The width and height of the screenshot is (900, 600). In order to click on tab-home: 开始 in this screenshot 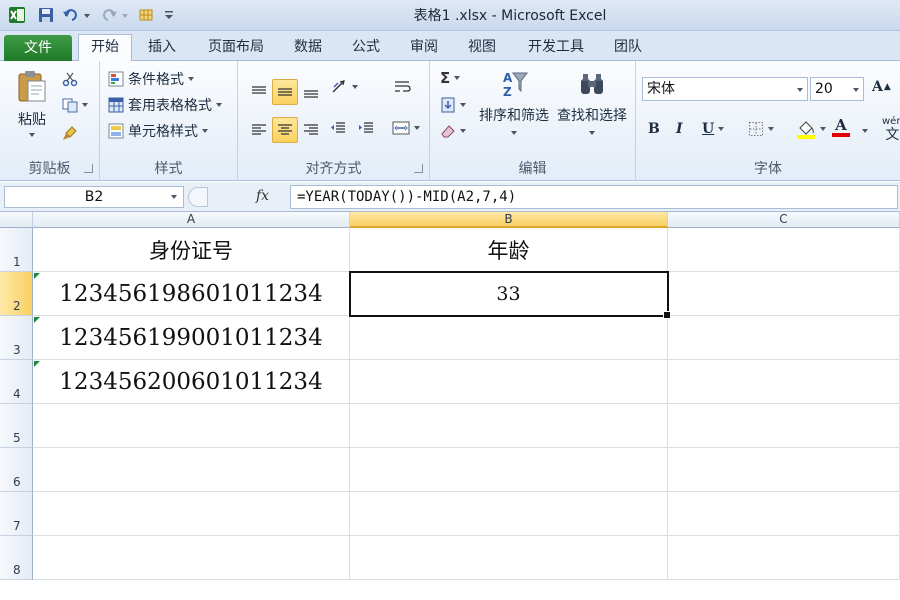, I will do `click(105, 48)`.